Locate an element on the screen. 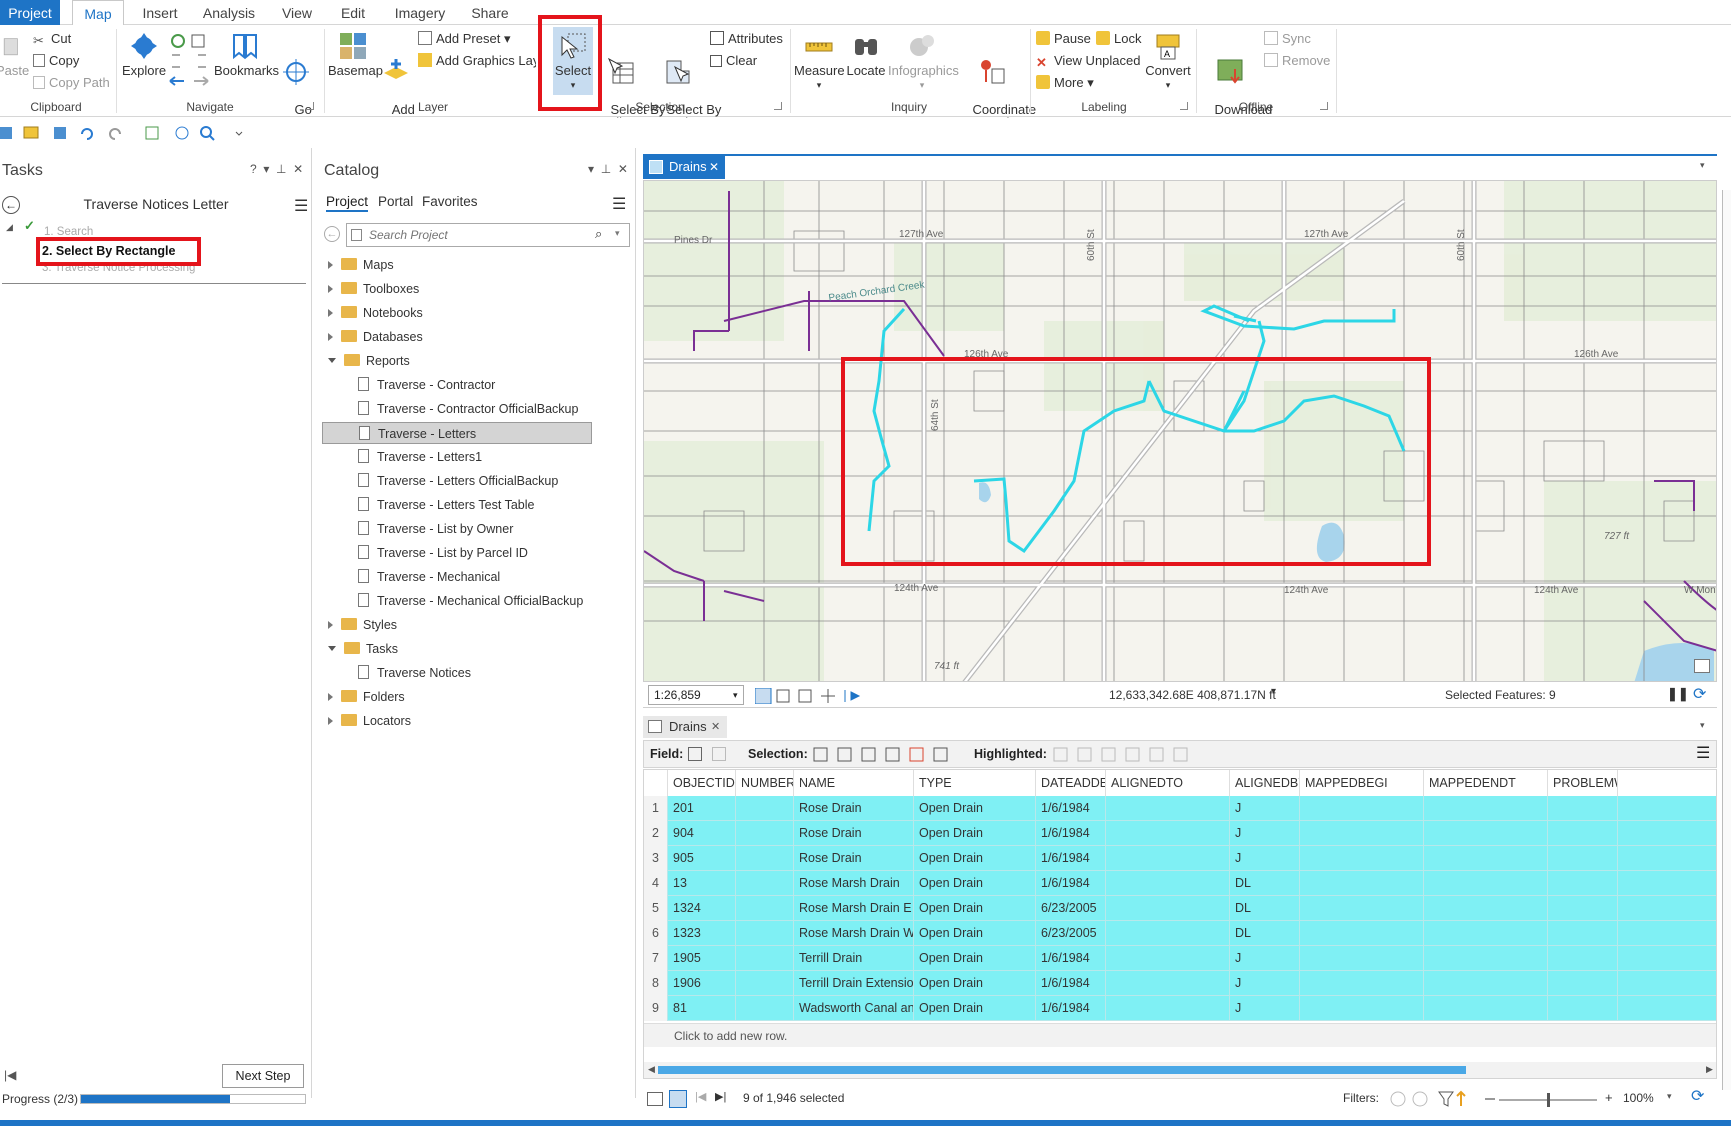  column-header: MAPPEDENDT is located at coordinates (1486, 783).